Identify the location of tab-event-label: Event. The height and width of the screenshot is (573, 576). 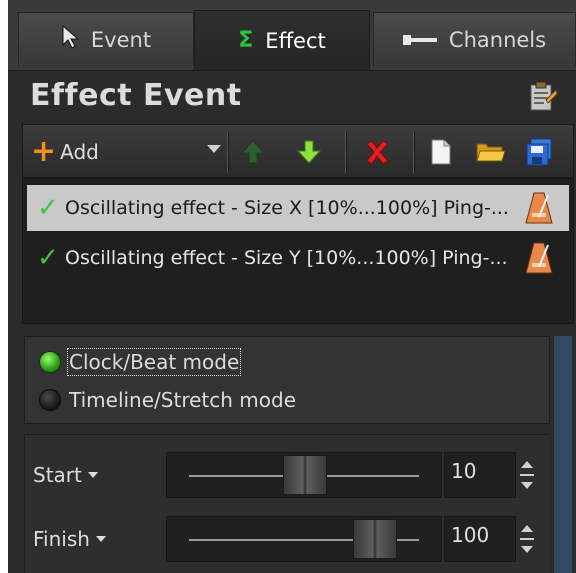
(121, 39).